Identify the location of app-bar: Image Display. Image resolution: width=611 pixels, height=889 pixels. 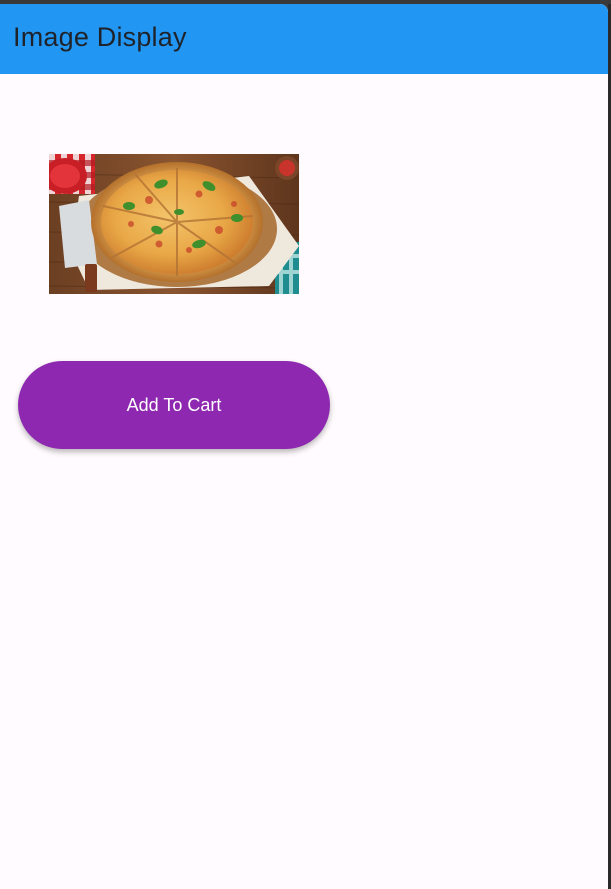
(304, 39).